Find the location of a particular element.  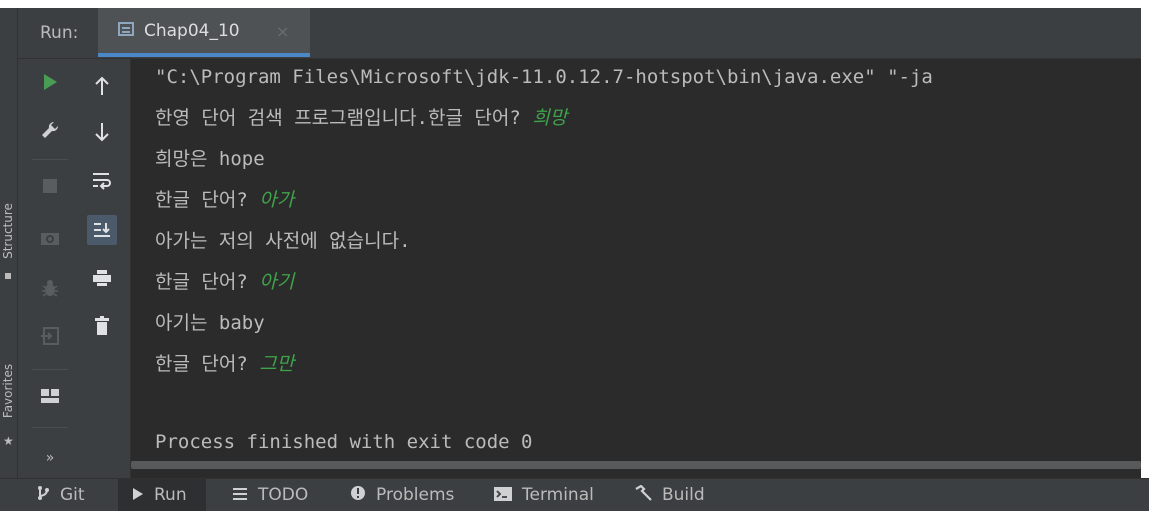

build-hammer-icon is located at coordinates (643, 494).